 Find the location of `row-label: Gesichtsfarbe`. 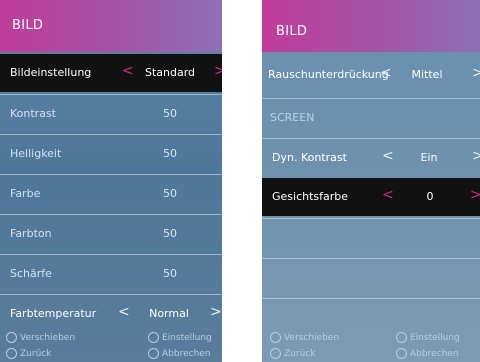

row-label: Gesichtsfarbe is located at coordinates (310, 196).